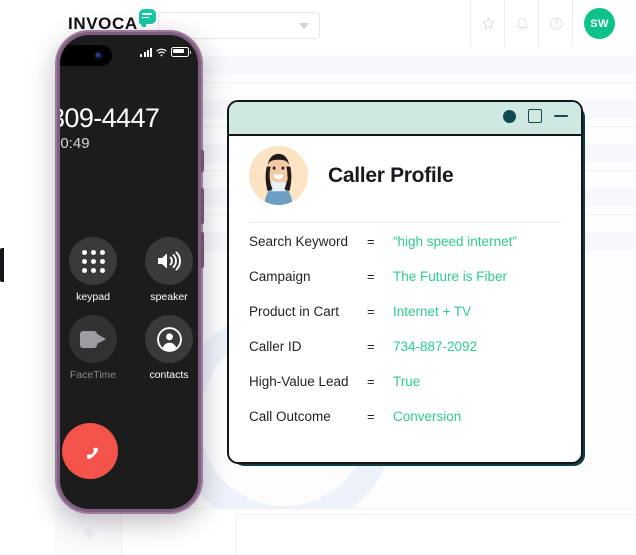 The height and width of the screenshot is (555, 636). I want to click on keypad-label: keypad, so click(93, 297).